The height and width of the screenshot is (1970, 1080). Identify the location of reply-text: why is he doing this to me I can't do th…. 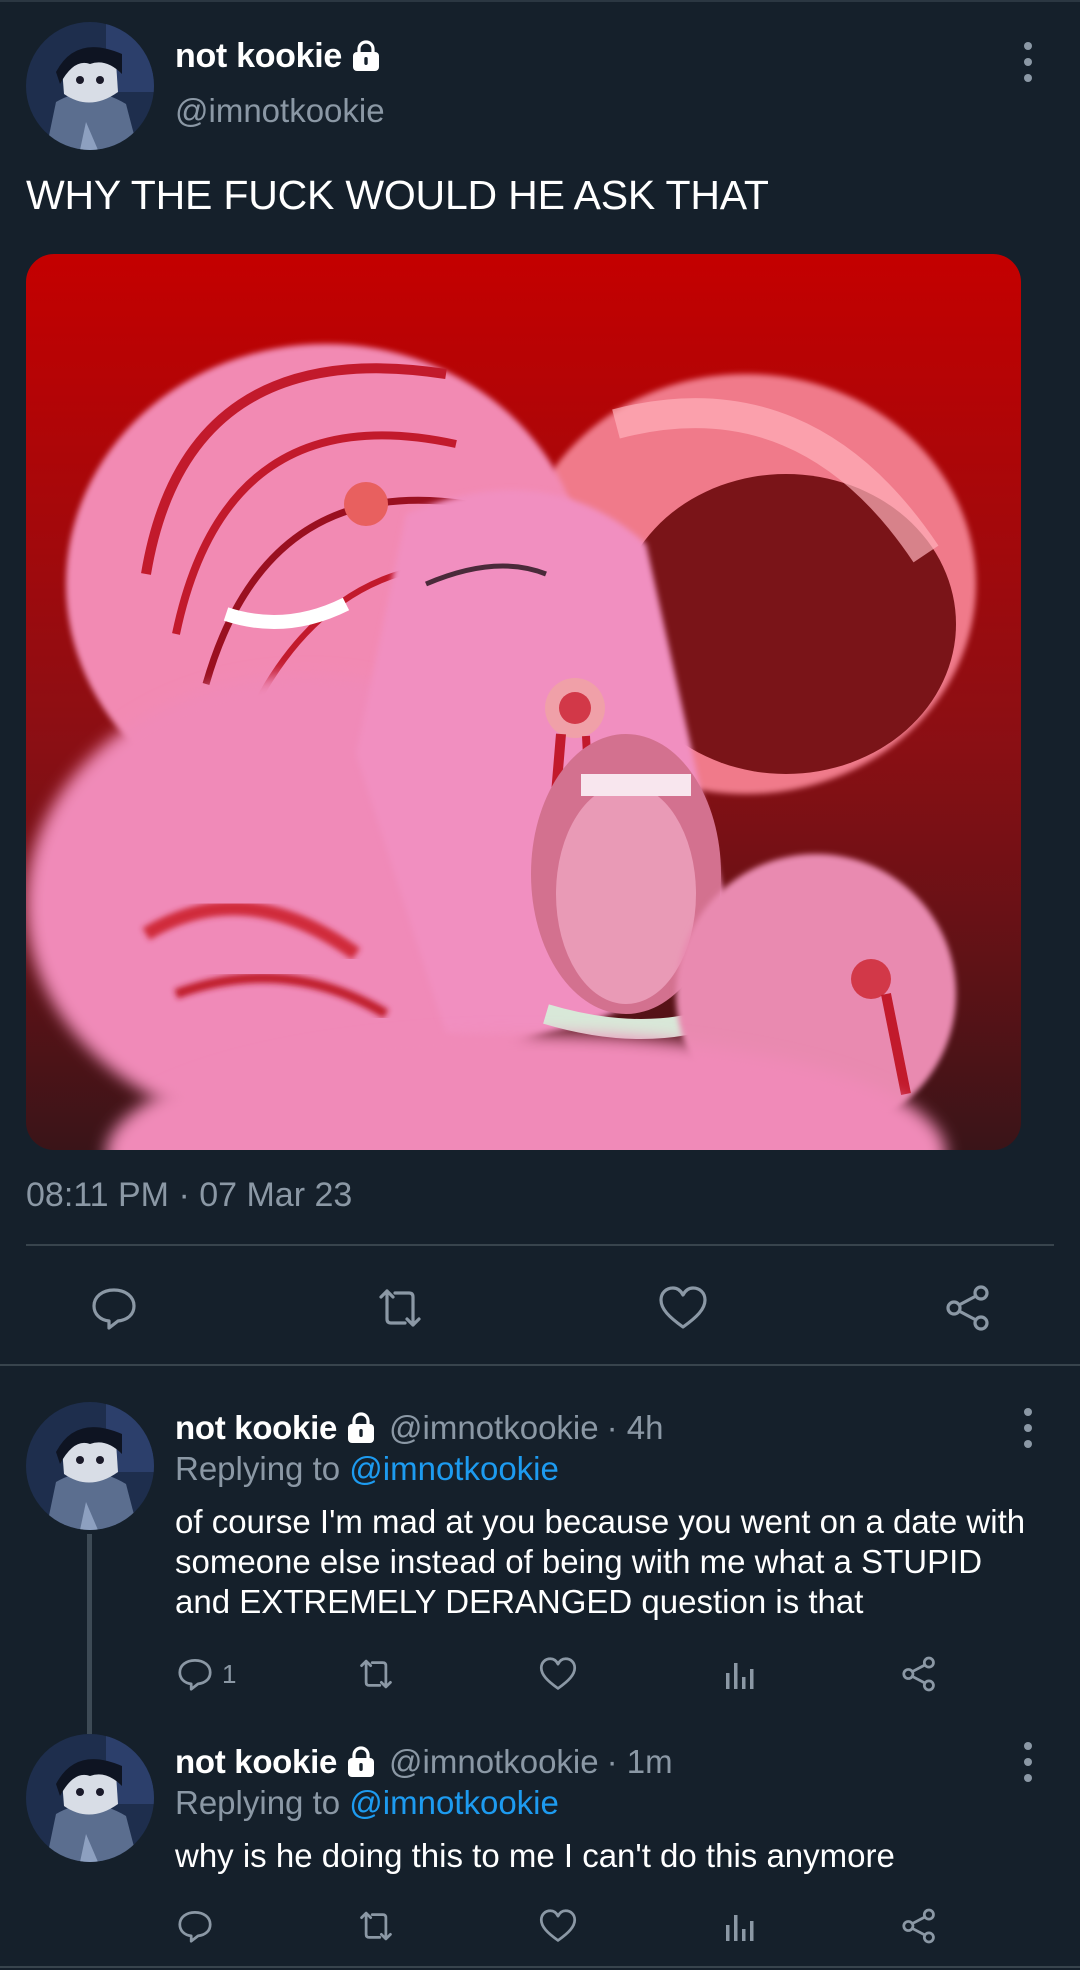
(535, 1855).